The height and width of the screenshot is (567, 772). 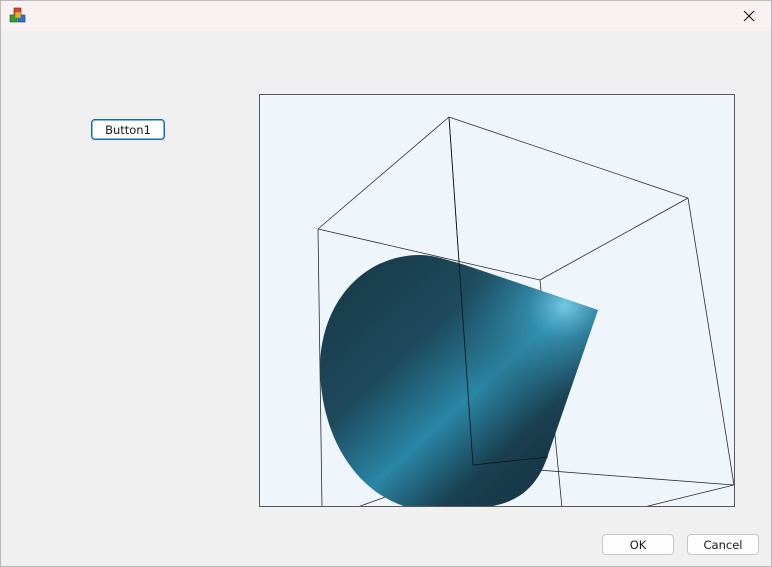 What do you see at coordinates (638, 544) in the screenshot?
I see `ok-button: OK` at bounding box center [638, 544].